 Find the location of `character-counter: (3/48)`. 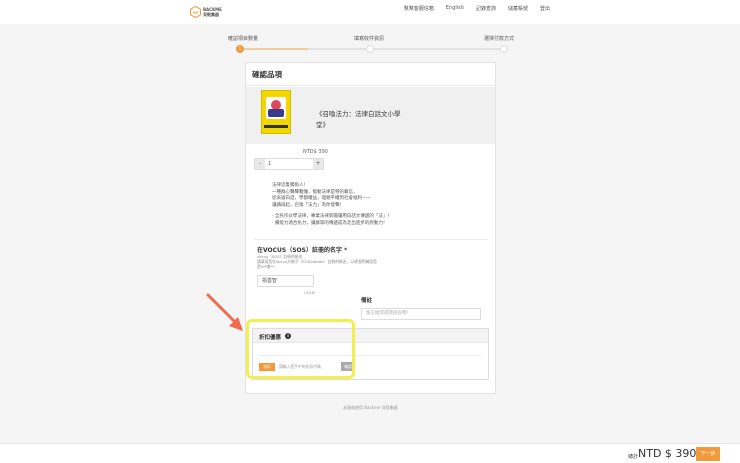

character-counter: (3/48) is located at coordinates (310, 292).